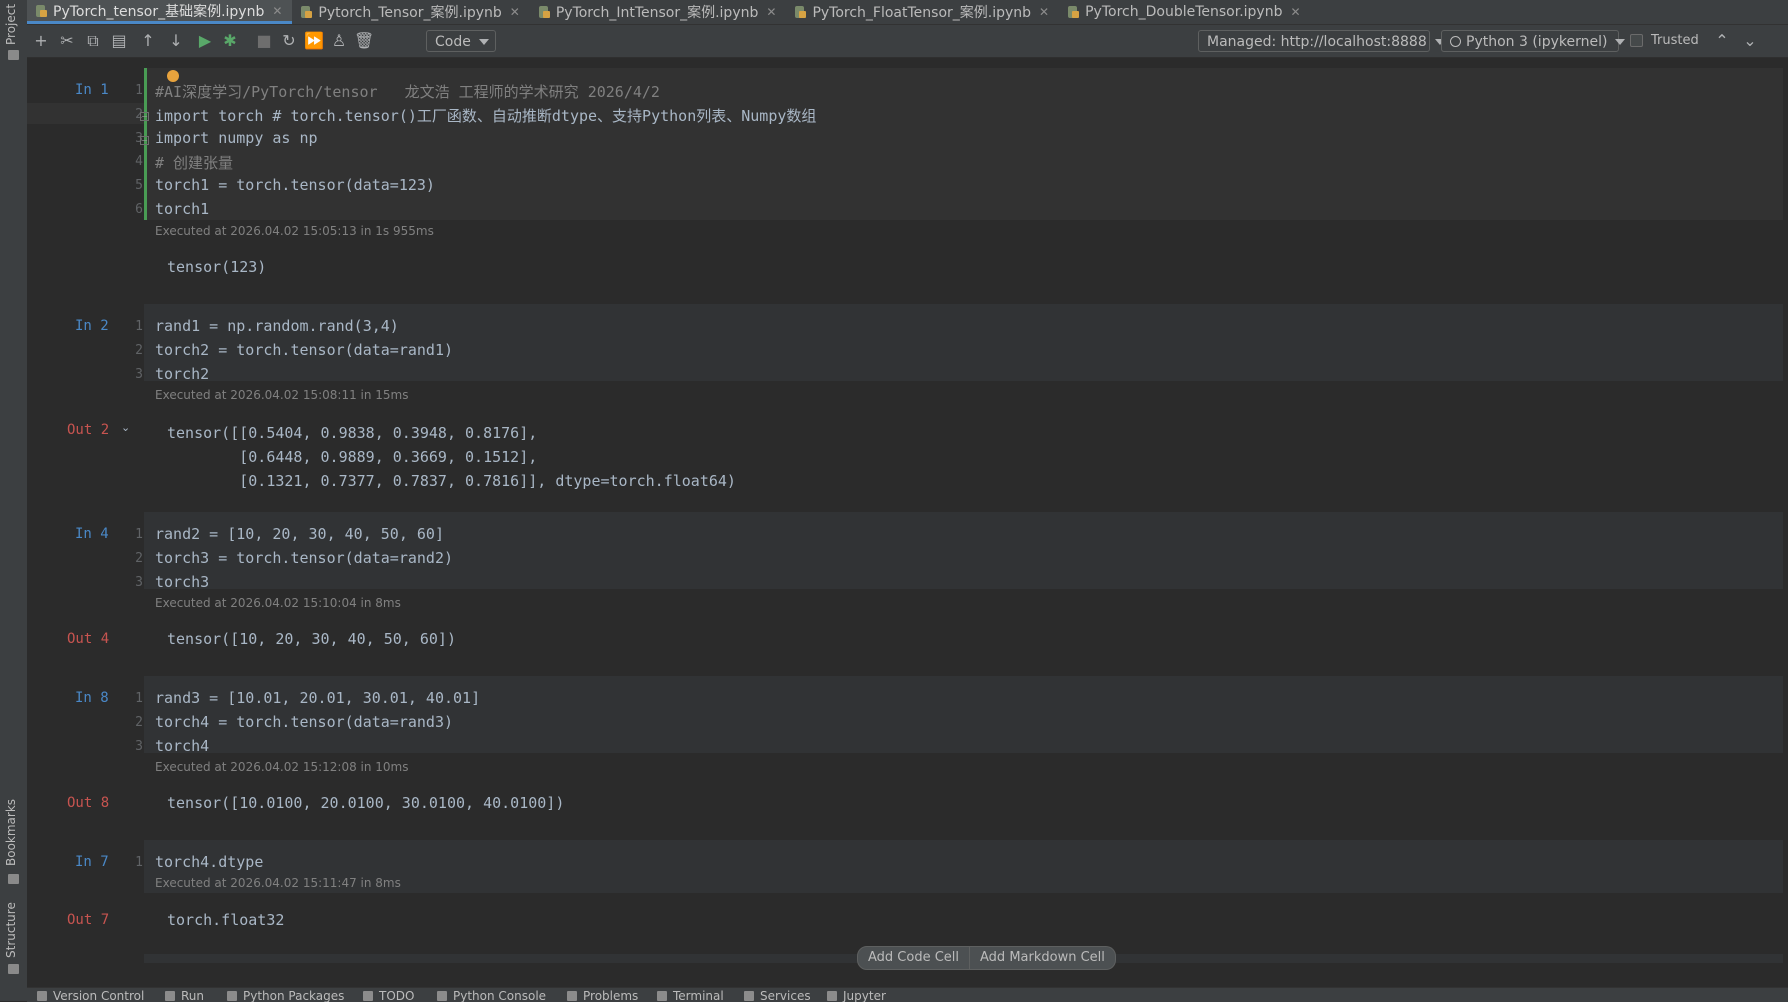 This screenshot has width=1788, height=1002. Describe the element at coordinates (278, 883) in the screenshot. I see `execution-info: Executed at 2026.04.02 15:11:47 in 8ms` at that location.